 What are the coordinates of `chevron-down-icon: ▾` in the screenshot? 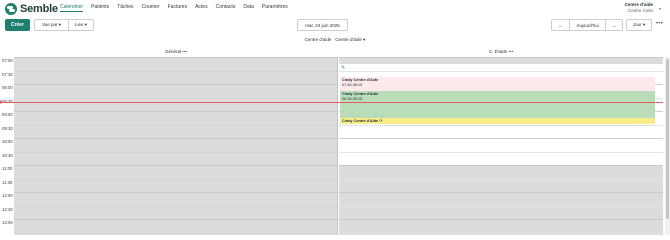 It's located at (660, 8).